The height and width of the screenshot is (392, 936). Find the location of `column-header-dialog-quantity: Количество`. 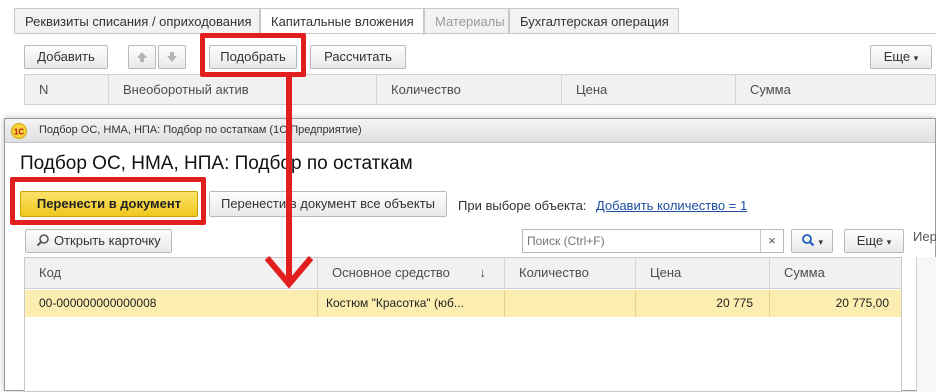

column-header-dialog-quantity: Количество is located at coordinates (570, 273).